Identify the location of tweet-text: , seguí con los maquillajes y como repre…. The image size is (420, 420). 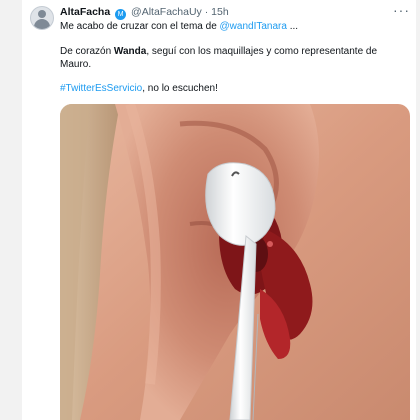
(262, 51).